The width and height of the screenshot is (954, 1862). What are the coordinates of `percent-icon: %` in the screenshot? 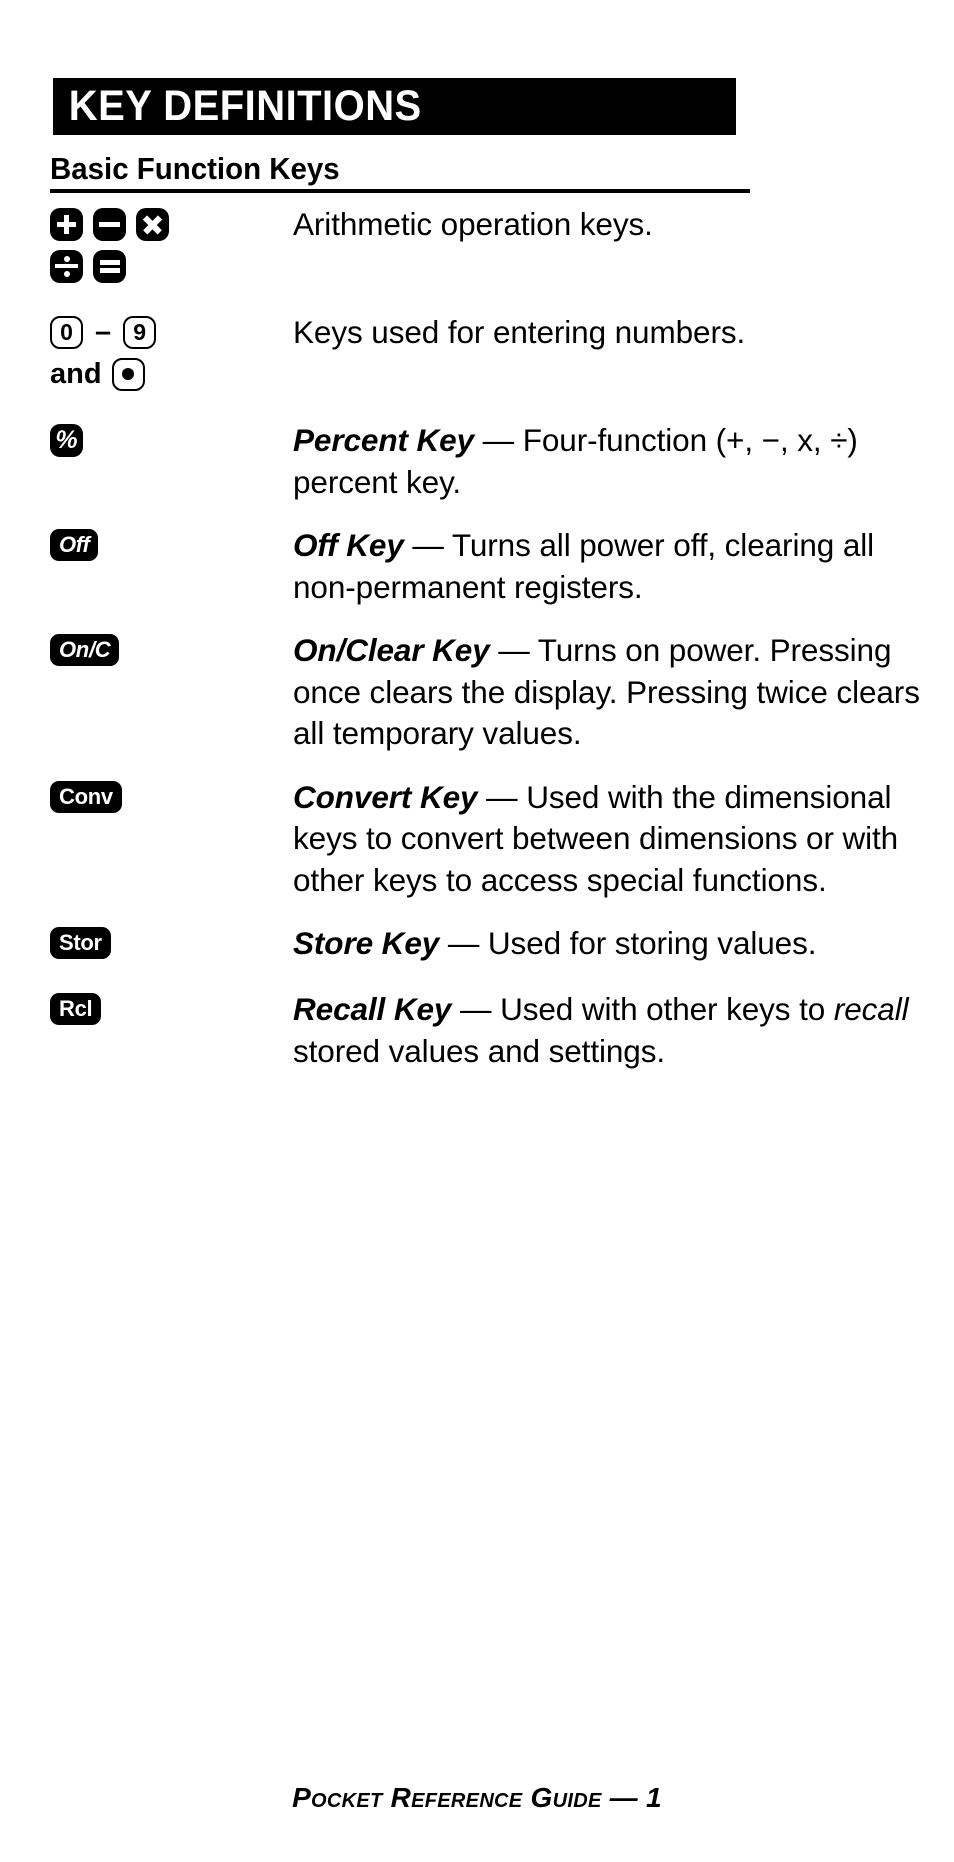 It's located at (66, 439).